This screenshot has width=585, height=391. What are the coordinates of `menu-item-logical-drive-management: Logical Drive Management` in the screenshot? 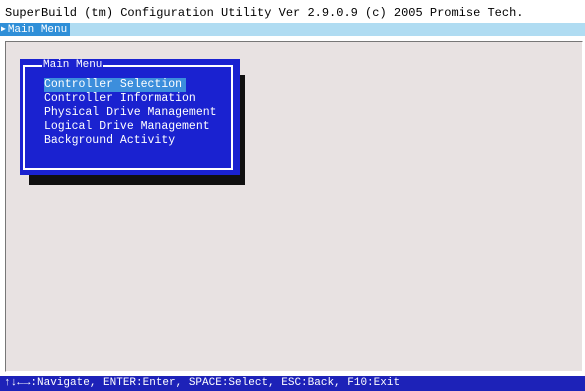 It's located at (132, 127).